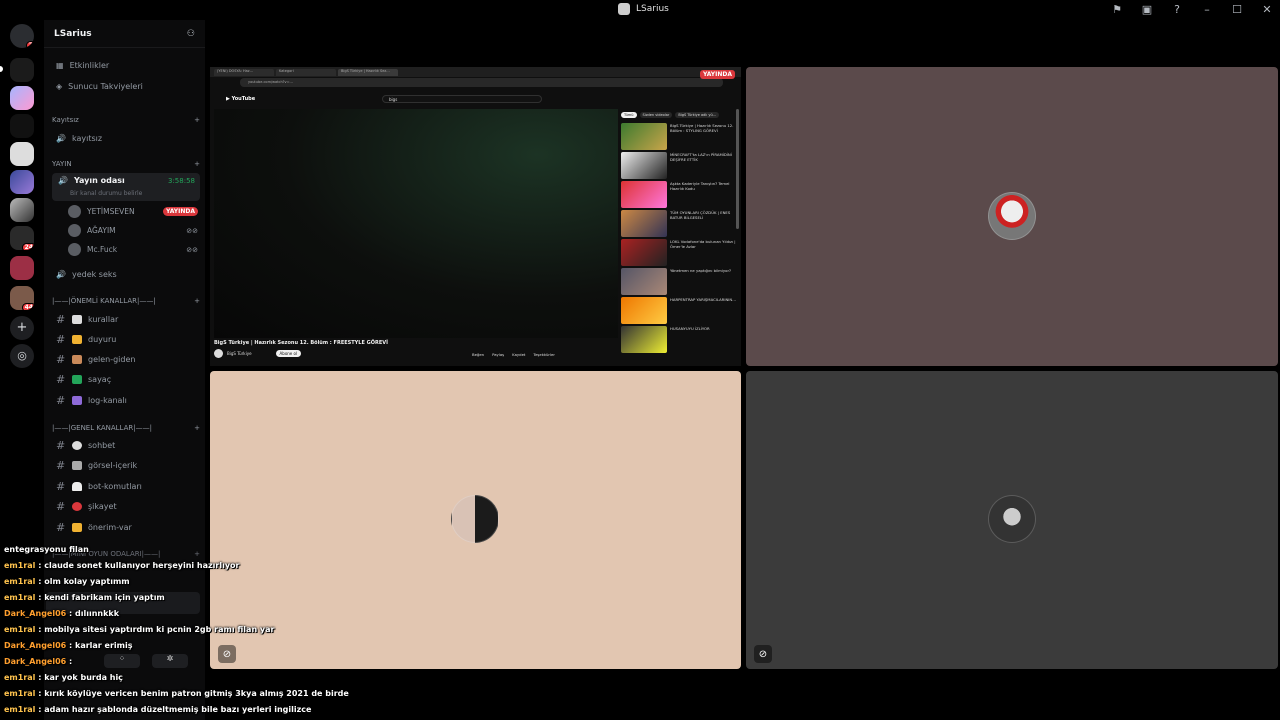  Describe the element at coordinates (191, 34) in the screenshot. I see `invite-icon: ⚇` at that location.